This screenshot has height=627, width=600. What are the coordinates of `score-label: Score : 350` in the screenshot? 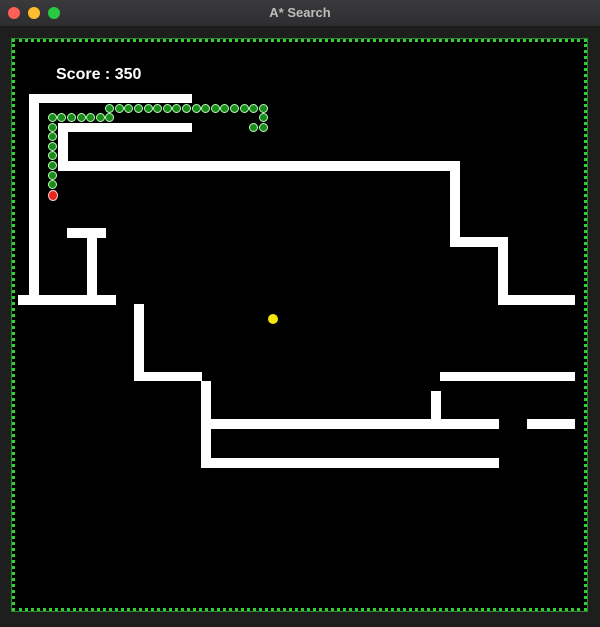 It's located at (99, 74).